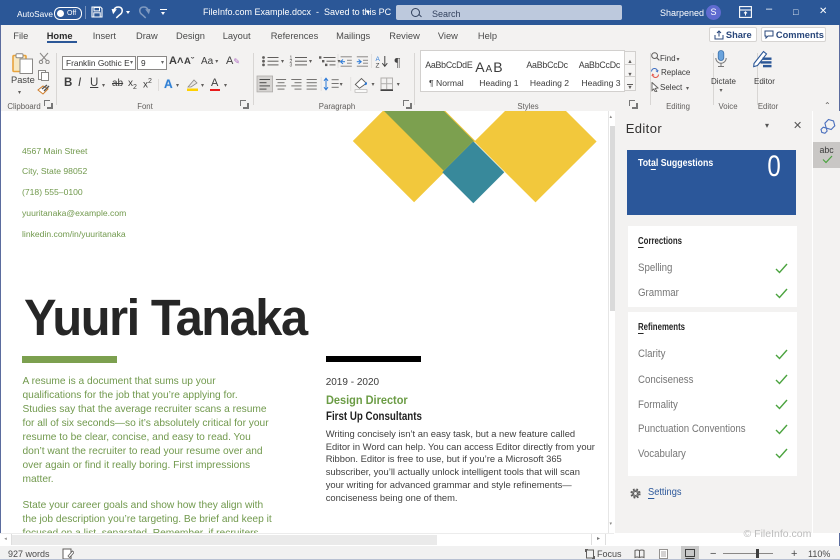 Image resolution: width=840 pixels, height=560 pixels. What do you see at coordinates (378, 66) in the screenshot?
I see `svg-text: Z` at bounding box center [378, 66].